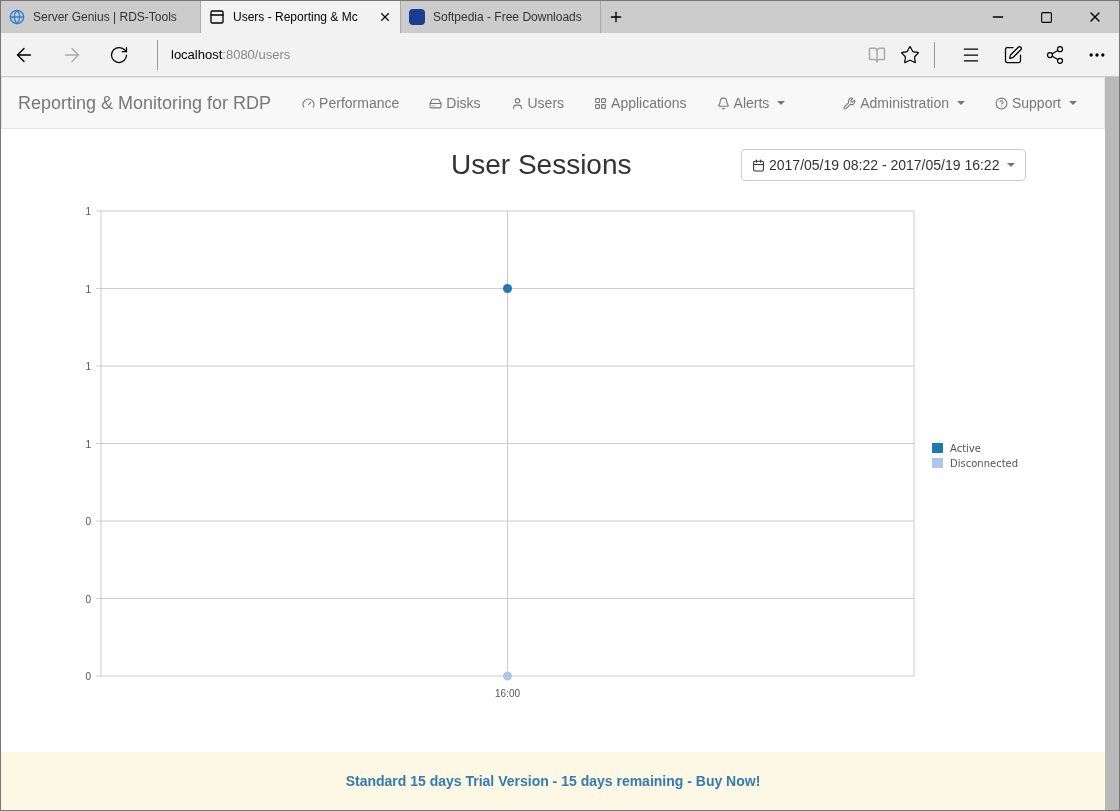 Image resolution: width=1120 pixels, height=811 pixels. Describe the element at coordinates (105, 17) in the screenshot. I see `tab-title: Server Genius | RDS-Tools` at that location.